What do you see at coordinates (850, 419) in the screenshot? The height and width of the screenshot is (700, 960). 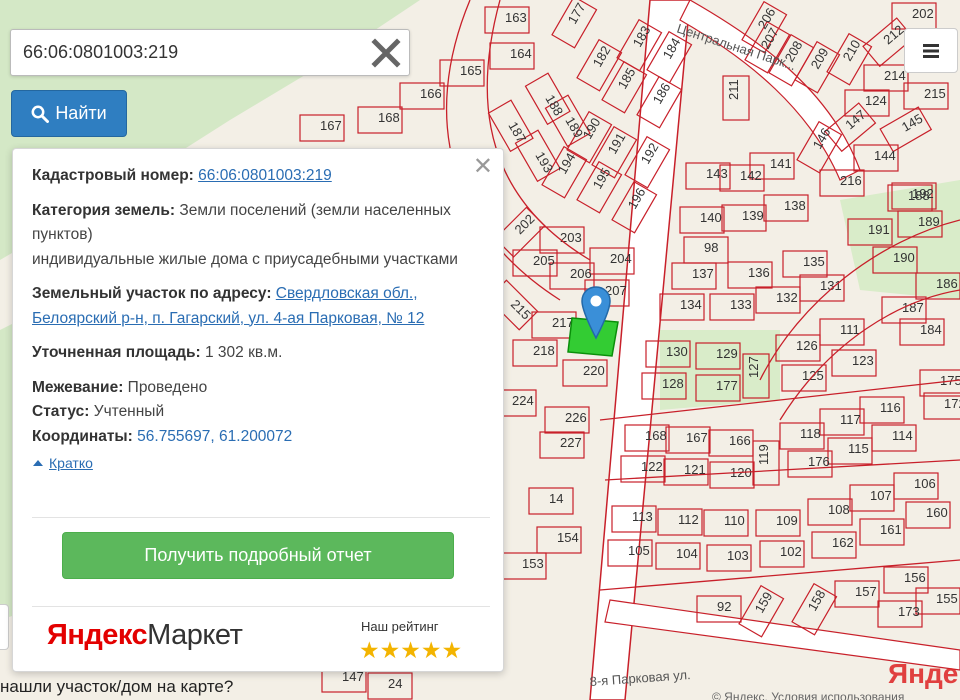 I see `parcel-number: 117` at bounding box center [850, 419].